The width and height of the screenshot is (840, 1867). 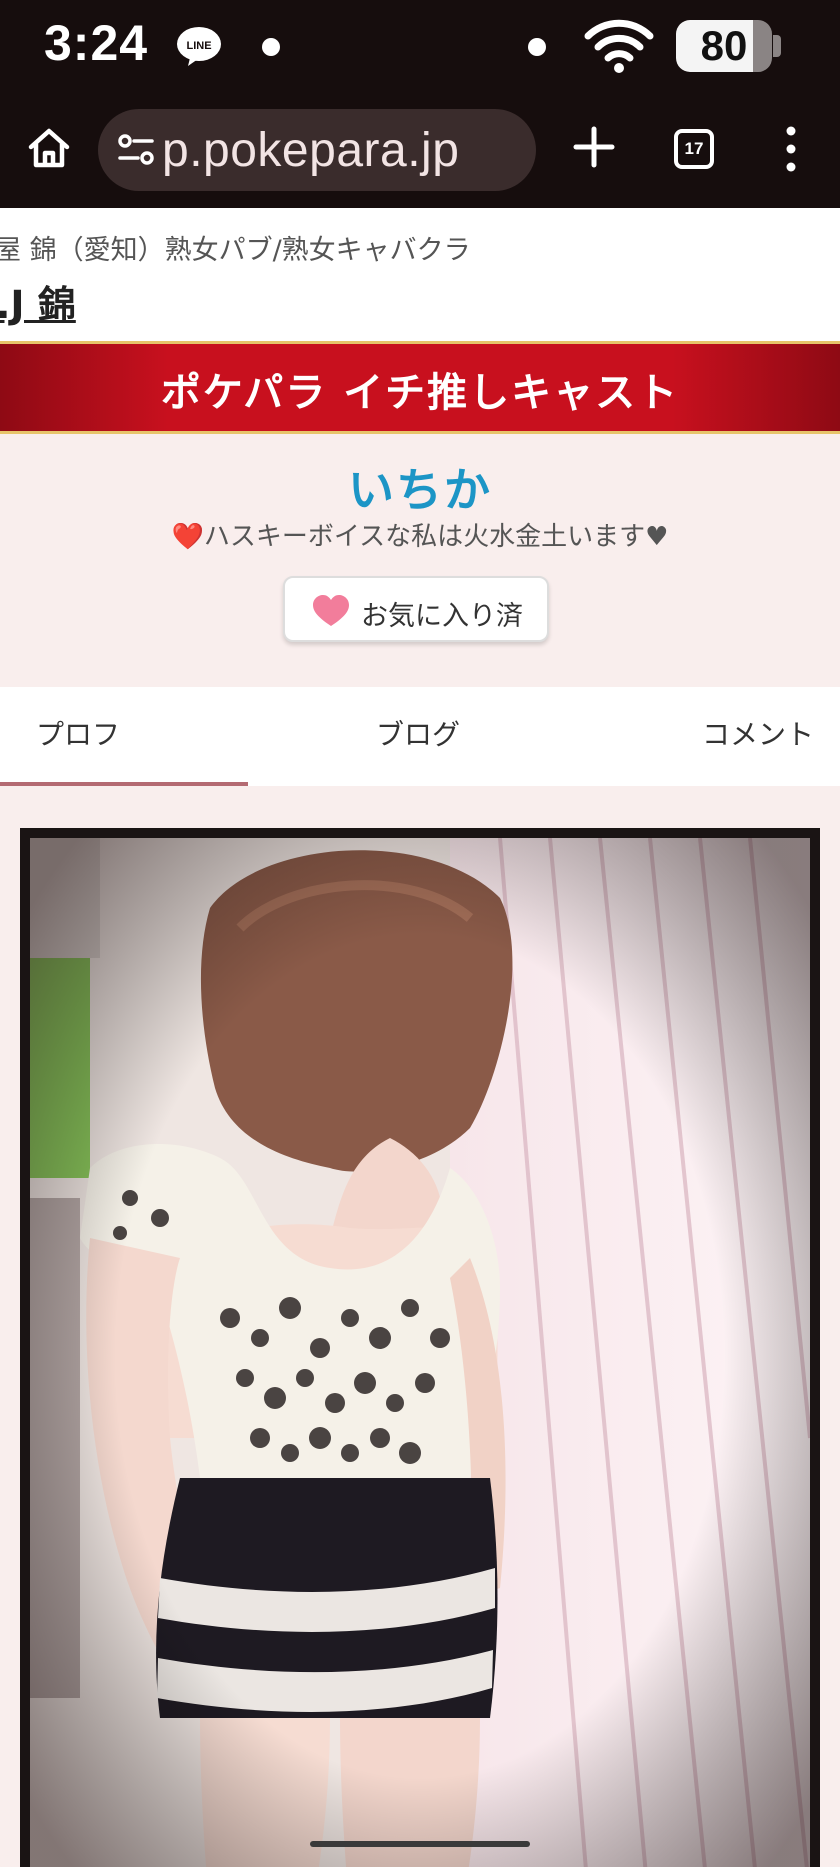 What do you see at coordinates (310, 150) in the screenshot?
I see `url-text: p.pokepara.jp` at bounding box center [310, 150].